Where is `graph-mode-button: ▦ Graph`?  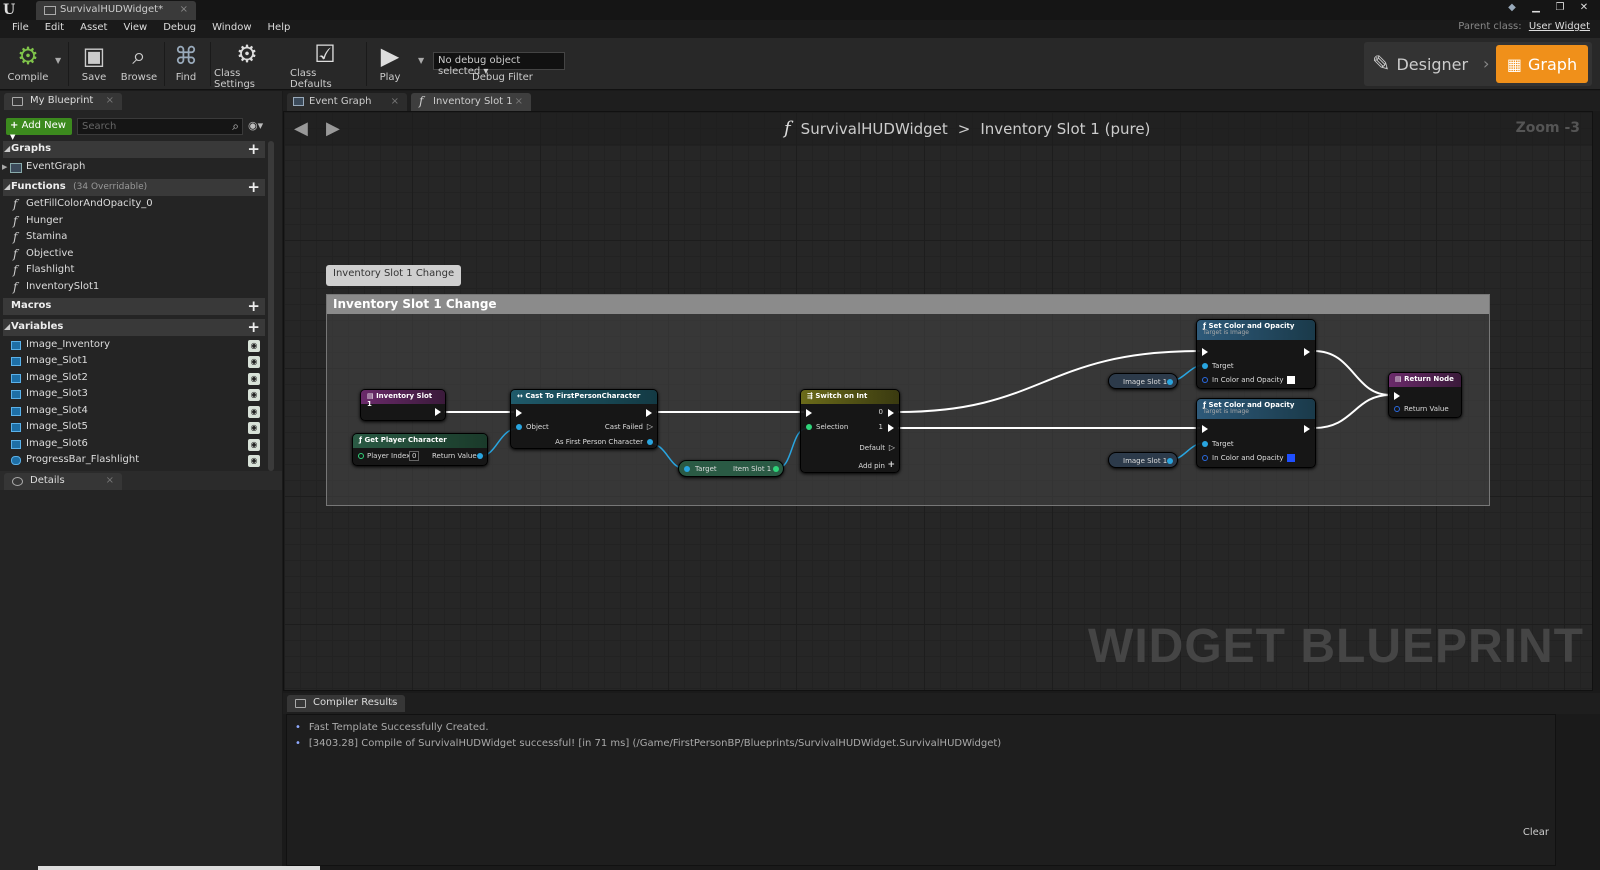 graph-mode-button: ▦ Graph is located at coordinates (1542, 64).